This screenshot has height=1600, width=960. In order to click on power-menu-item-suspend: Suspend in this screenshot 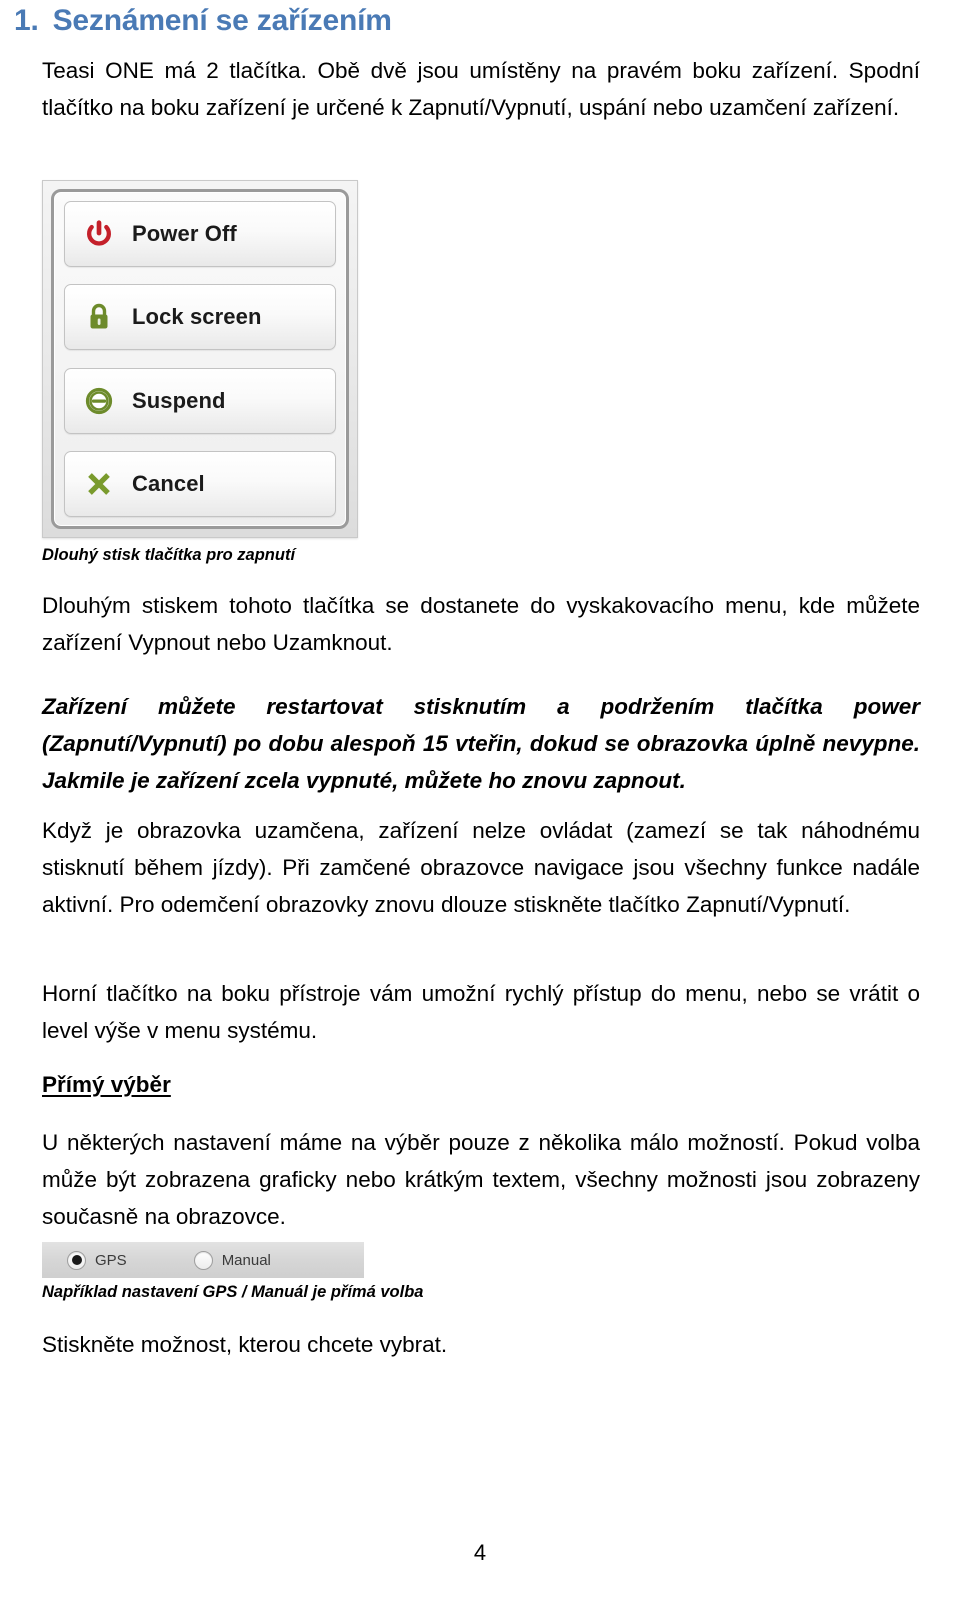, I will do `click(200, 400)`.